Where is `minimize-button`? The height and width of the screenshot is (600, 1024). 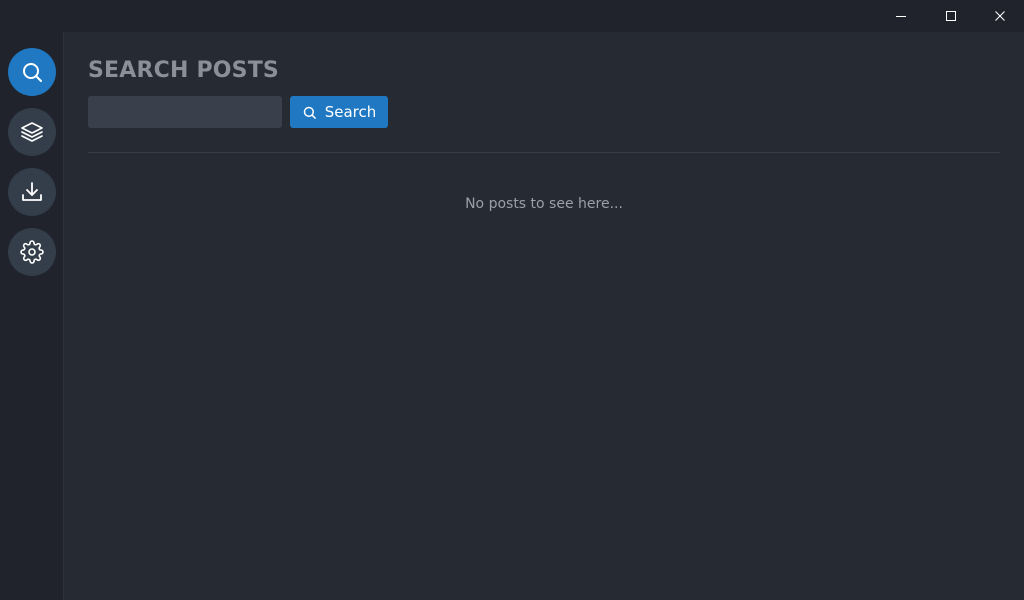 minimize-button is located at coordinates (901, 16).